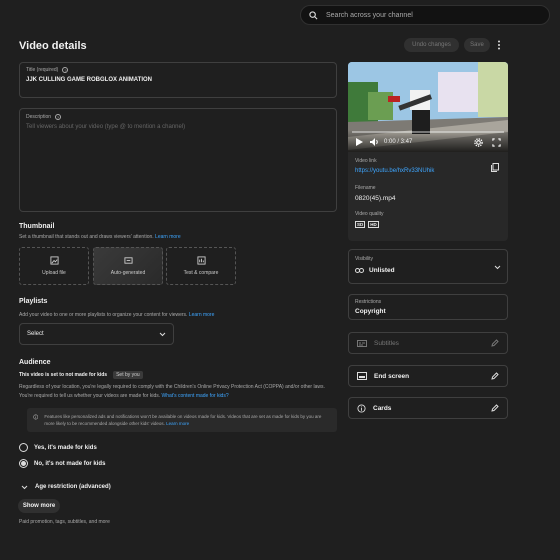 This screenshot has height=560, width=560. What do you see at coordinates (394, 171) in the screenshot?
I see `video-link: https://youtu.be/hxRv33NUhik` at bounding box center [394, 171].